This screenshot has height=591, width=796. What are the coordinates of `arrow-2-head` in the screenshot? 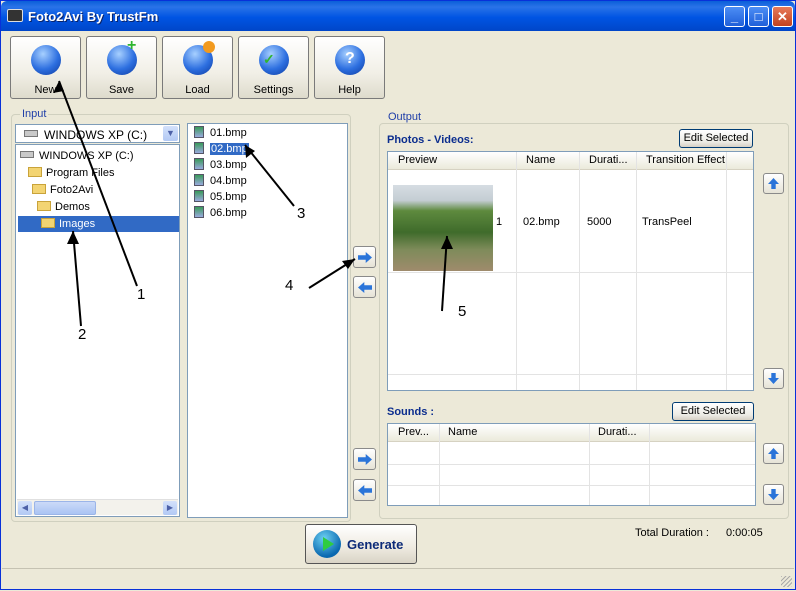 It's located at (73, 237).